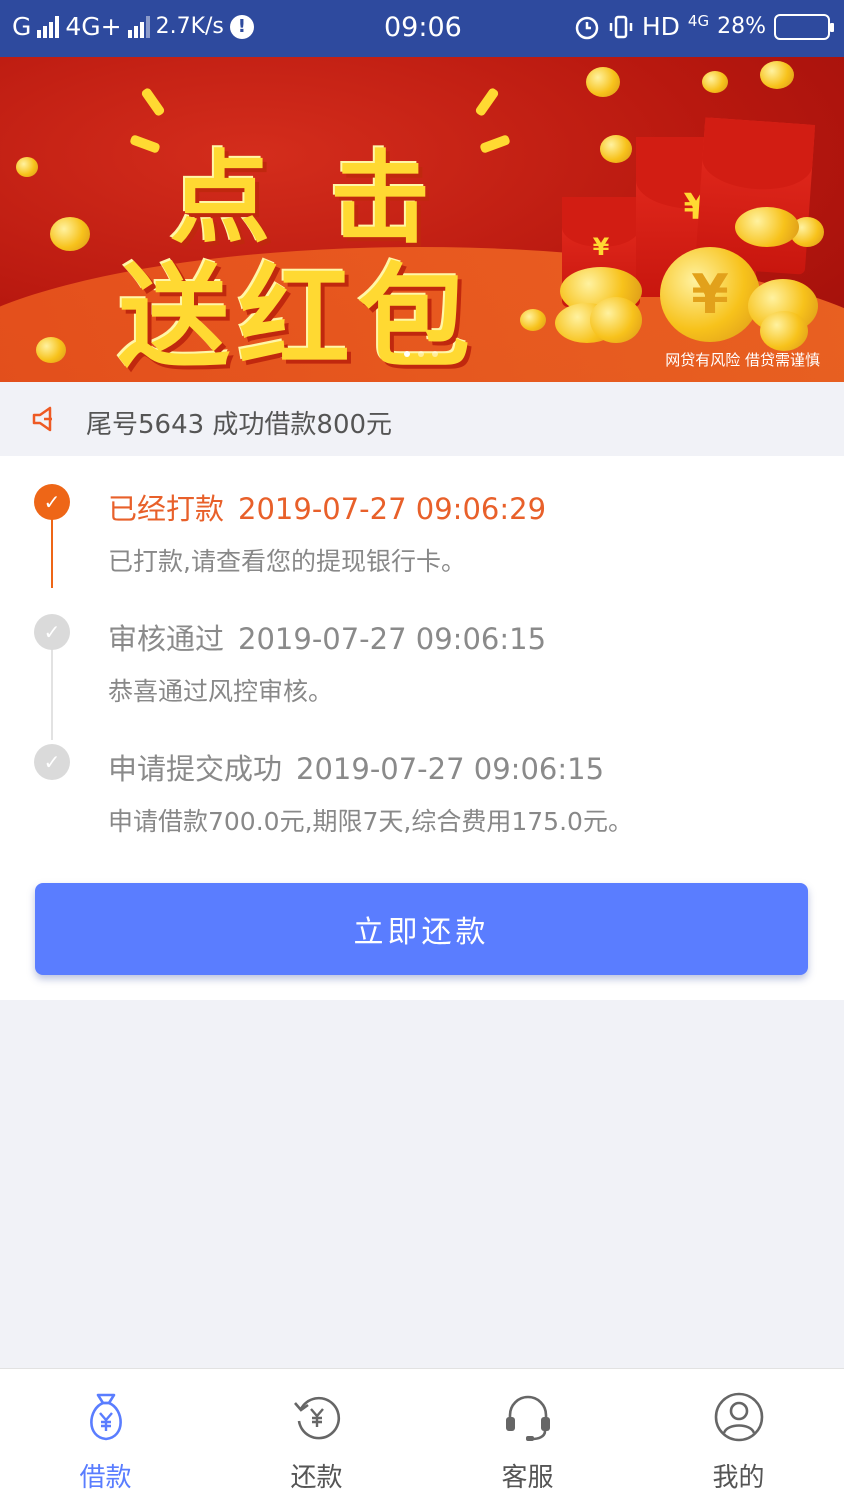 This screenshot has height=1500, width=844. I want to click on coin-icon: ¥, so click(710, 294).